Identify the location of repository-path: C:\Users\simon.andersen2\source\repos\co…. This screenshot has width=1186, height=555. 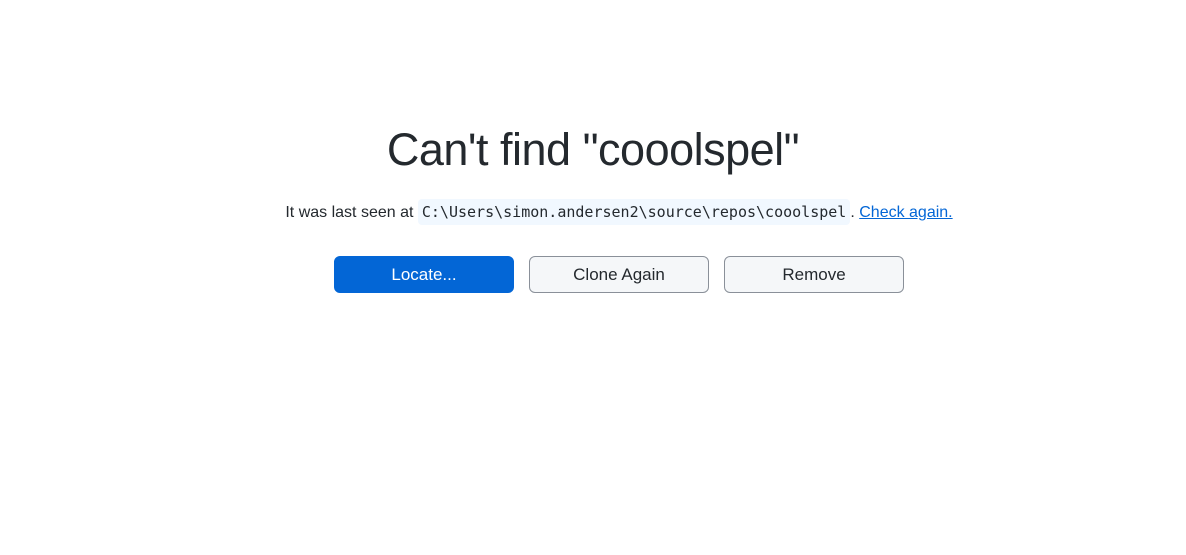
(634, 212).